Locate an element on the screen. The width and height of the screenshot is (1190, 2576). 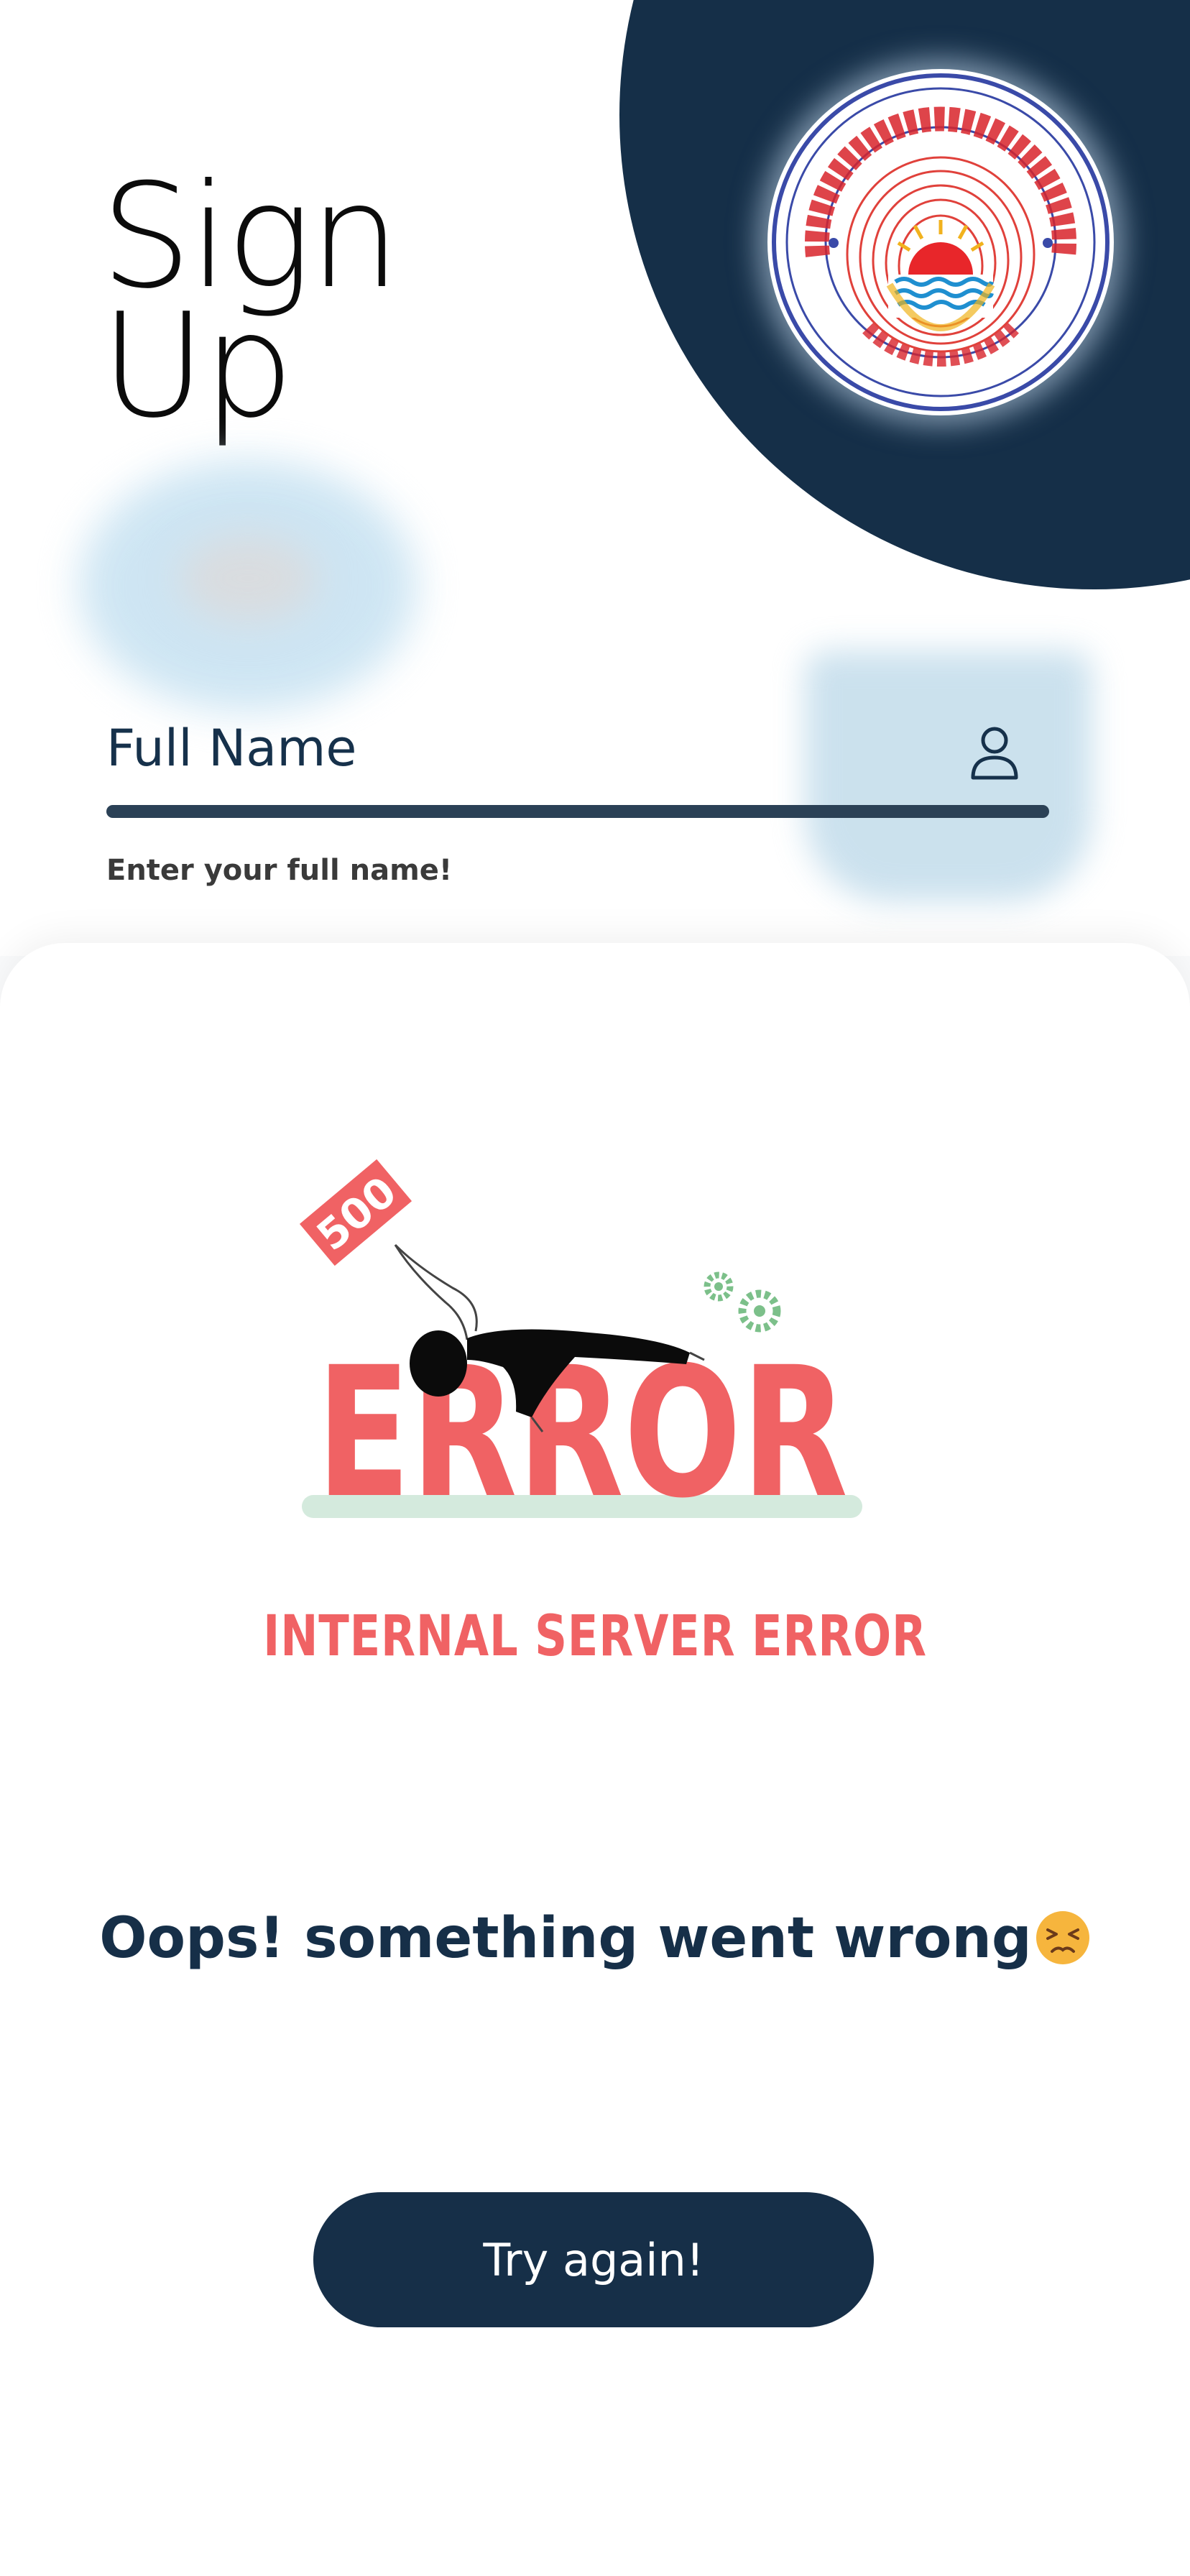
error-word: ERROR is located at coordinates (582, 1432).